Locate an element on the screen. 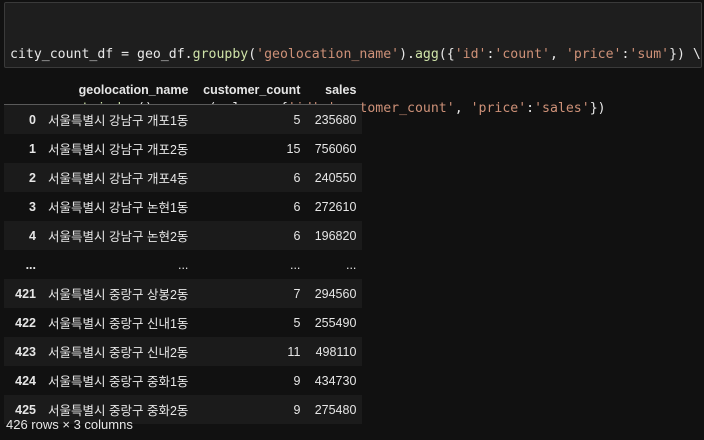  table-row: 2 서울특별시 강남구 개포4동 6 240550 is located at coordinates (183, 177).